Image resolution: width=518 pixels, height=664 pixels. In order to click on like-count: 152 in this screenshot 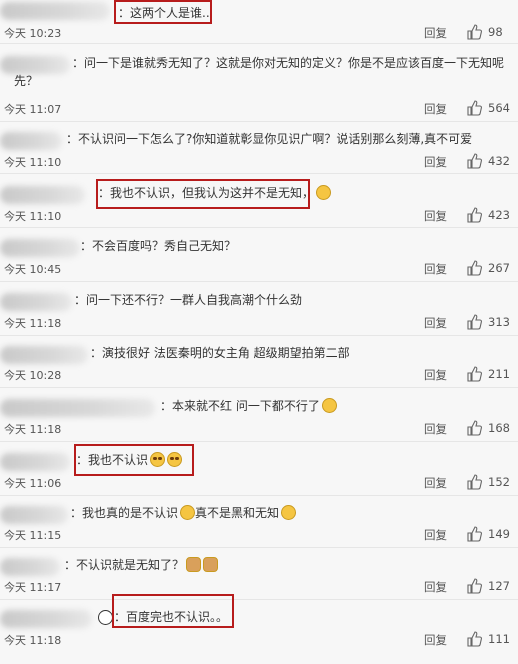, I will do `click(499, 482)`.